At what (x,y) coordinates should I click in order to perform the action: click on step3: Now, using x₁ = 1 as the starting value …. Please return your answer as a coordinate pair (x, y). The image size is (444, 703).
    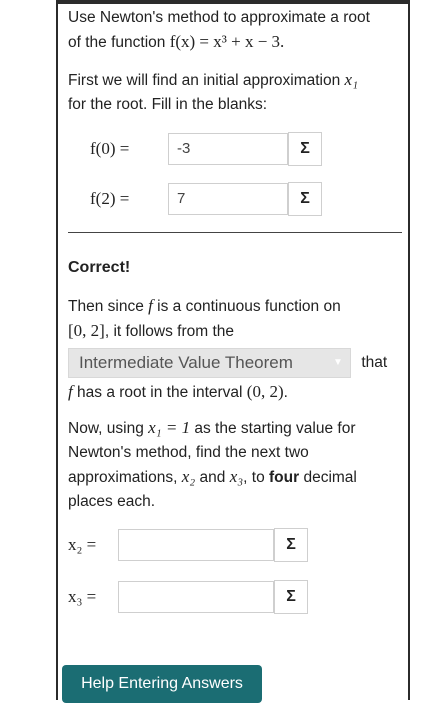
    Looking at the image, I should click on (233, 465).